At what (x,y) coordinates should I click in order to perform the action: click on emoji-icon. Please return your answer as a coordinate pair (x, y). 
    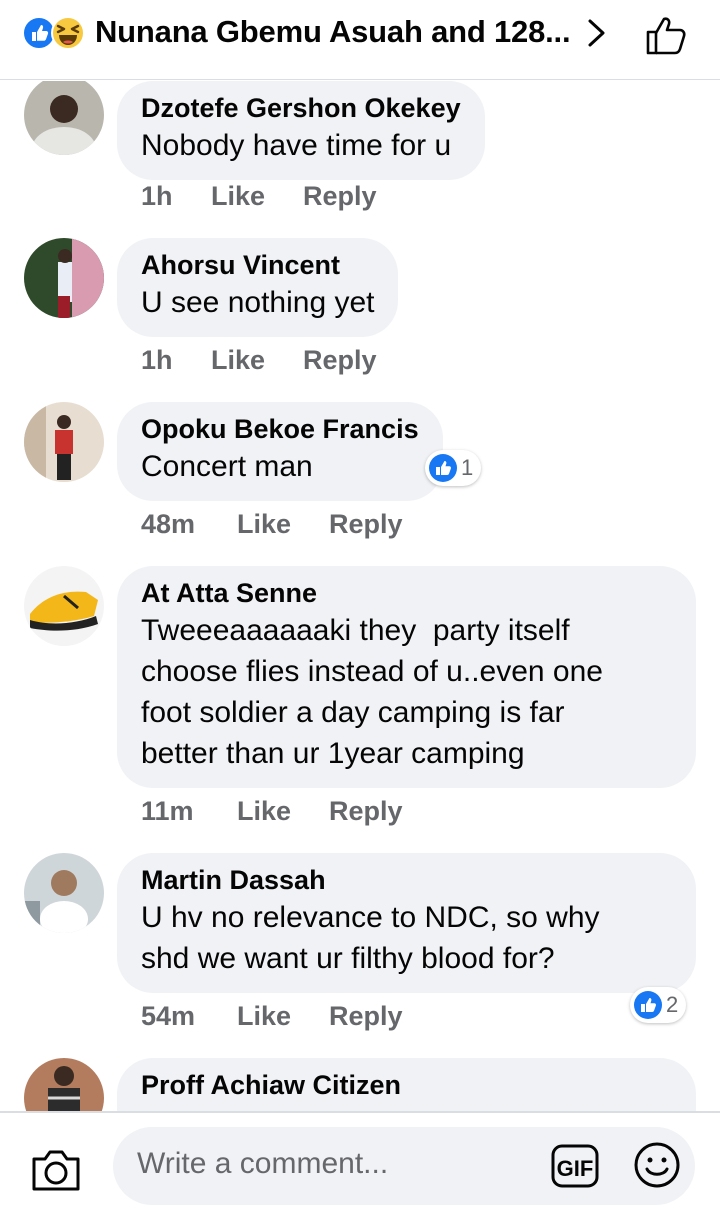
    Looking at the image, I should click on (657, 1165).